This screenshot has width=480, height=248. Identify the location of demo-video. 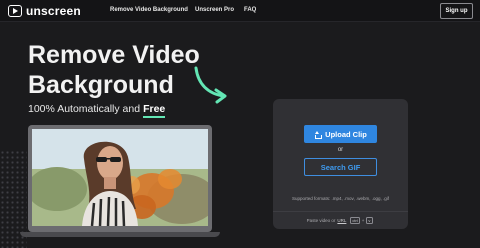
(120, 177).